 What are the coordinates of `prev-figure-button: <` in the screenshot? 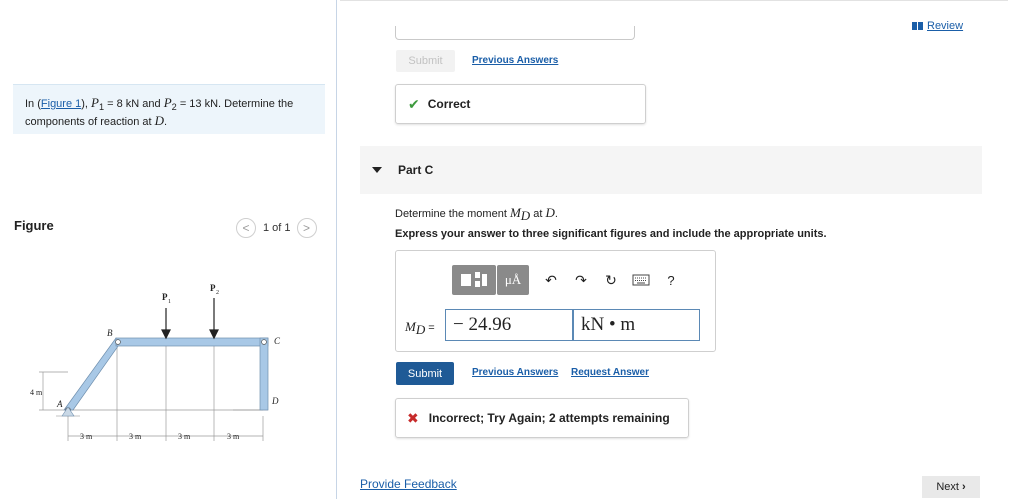 It's located at (246, 228).